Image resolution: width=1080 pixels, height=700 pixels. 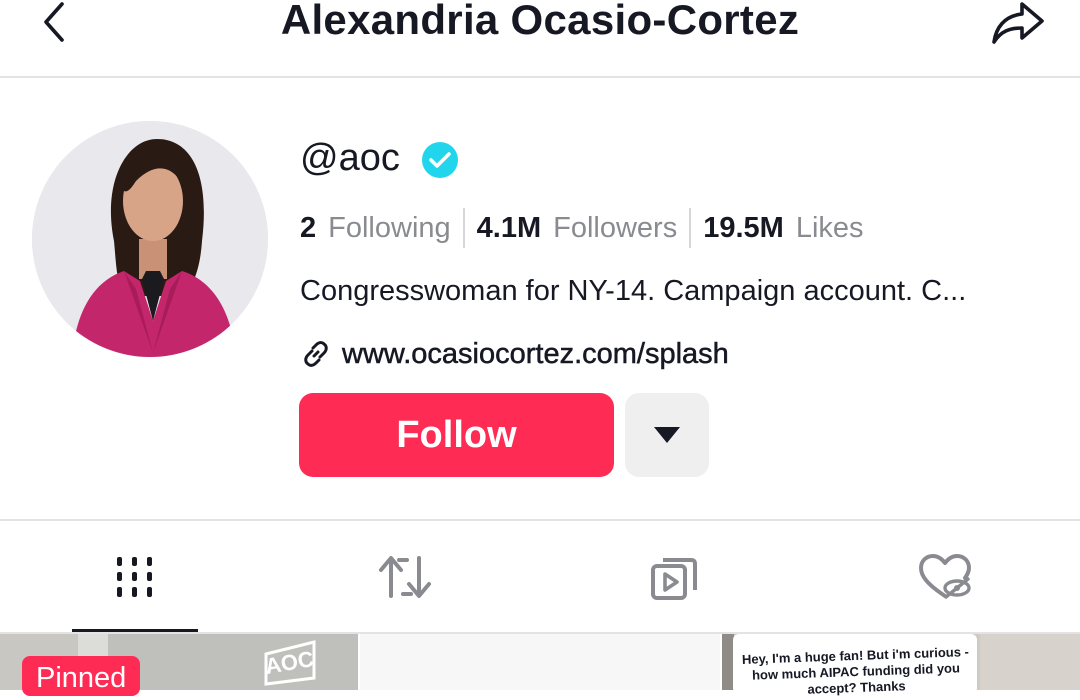 What do you see at coordinates (350, 158) in the screenshot?
I see `username: @aoc` at bounding box center [350, 158].